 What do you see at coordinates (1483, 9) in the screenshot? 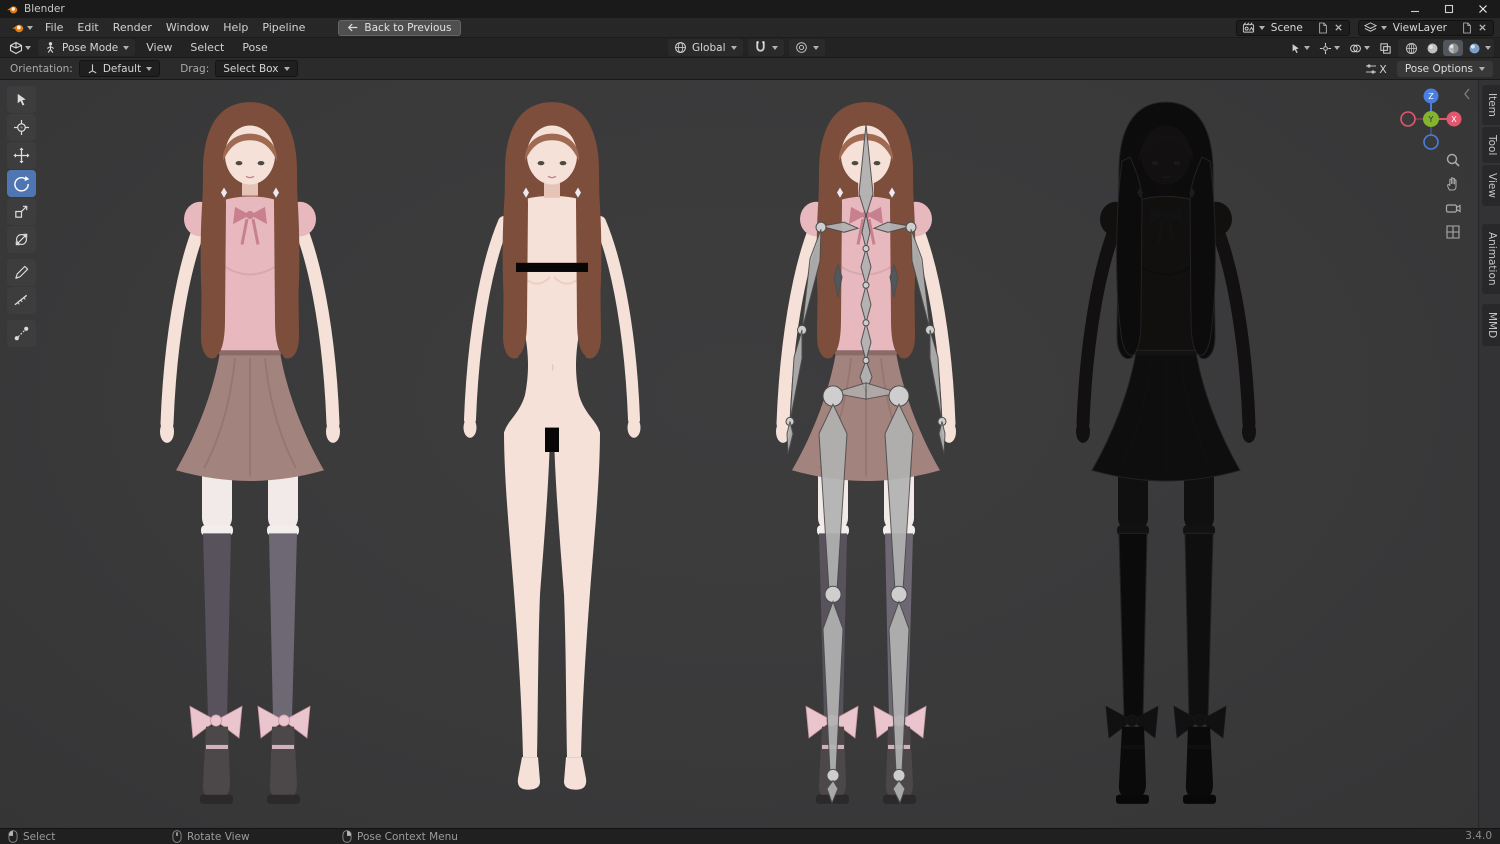
I see `close-button` at bounding box center [1483, 9].